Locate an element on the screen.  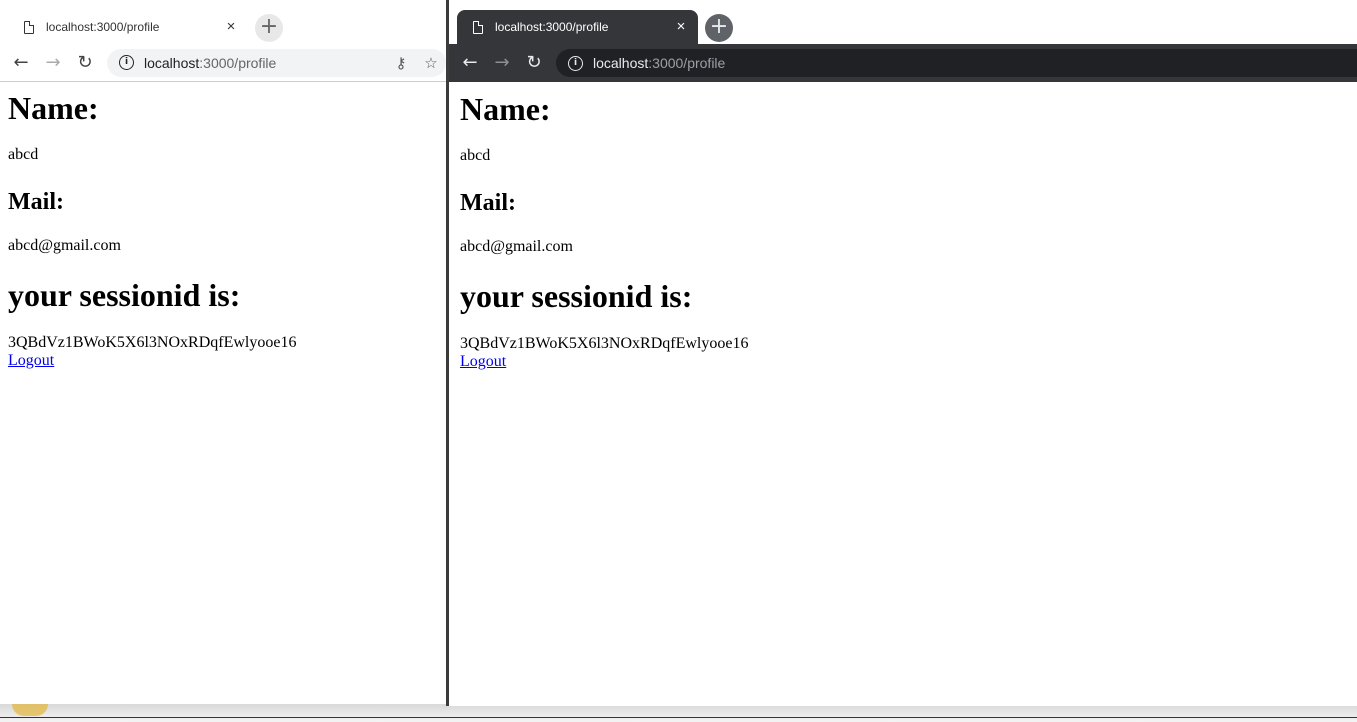
star-icon: ☆ is located at coordinates (431, 63).